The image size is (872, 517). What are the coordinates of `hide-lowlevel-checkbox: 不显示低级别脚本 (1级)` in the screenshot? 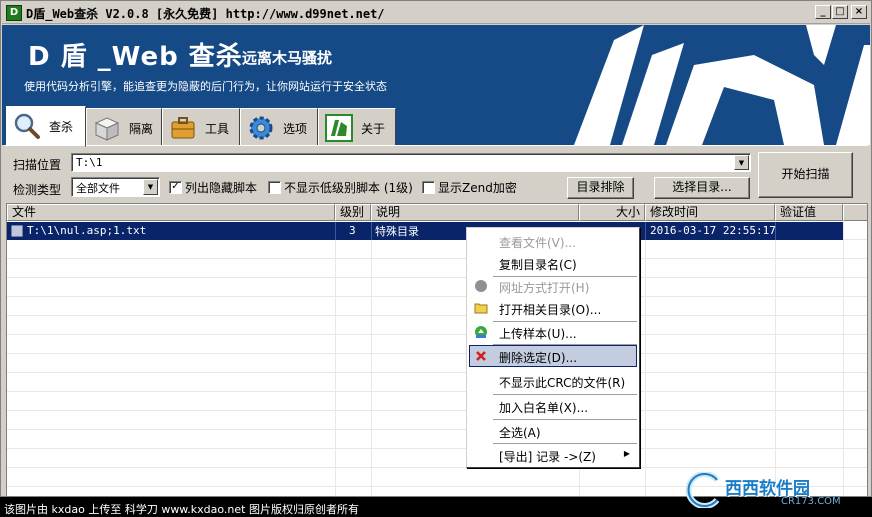 It's located at (340, 187).